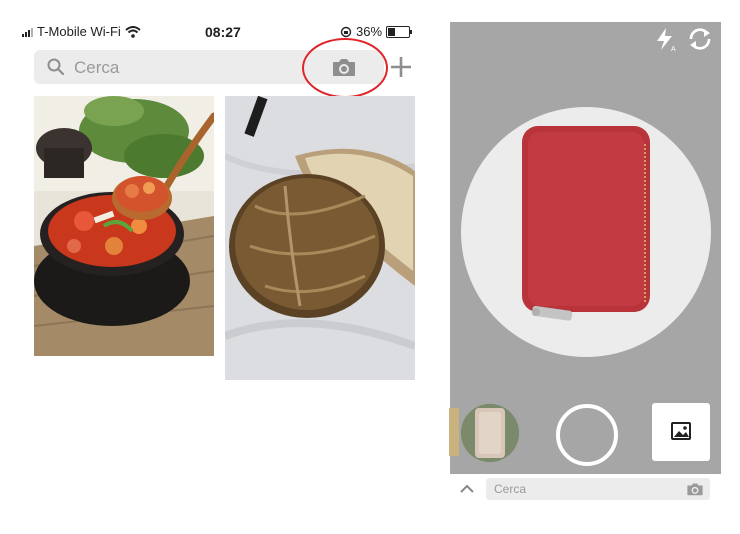  I want to click on recent-photo-thumbnail, so click(490, 433).